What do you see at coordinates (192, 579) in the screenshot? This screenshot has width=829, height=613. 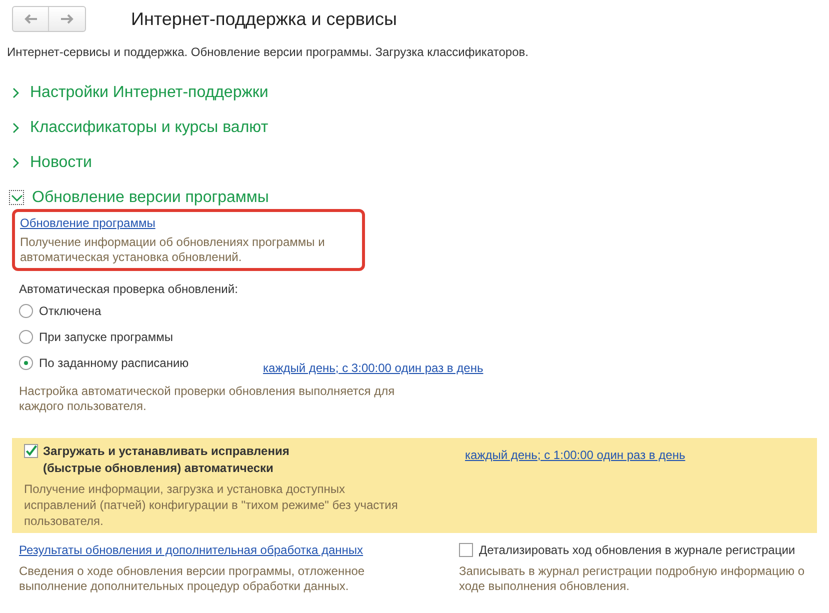 I see `results-note: Сведения о ходе обновления версии программы, отложенное выполнение дополнительных процедур обработки данных.` at bounding box center [192, 579].